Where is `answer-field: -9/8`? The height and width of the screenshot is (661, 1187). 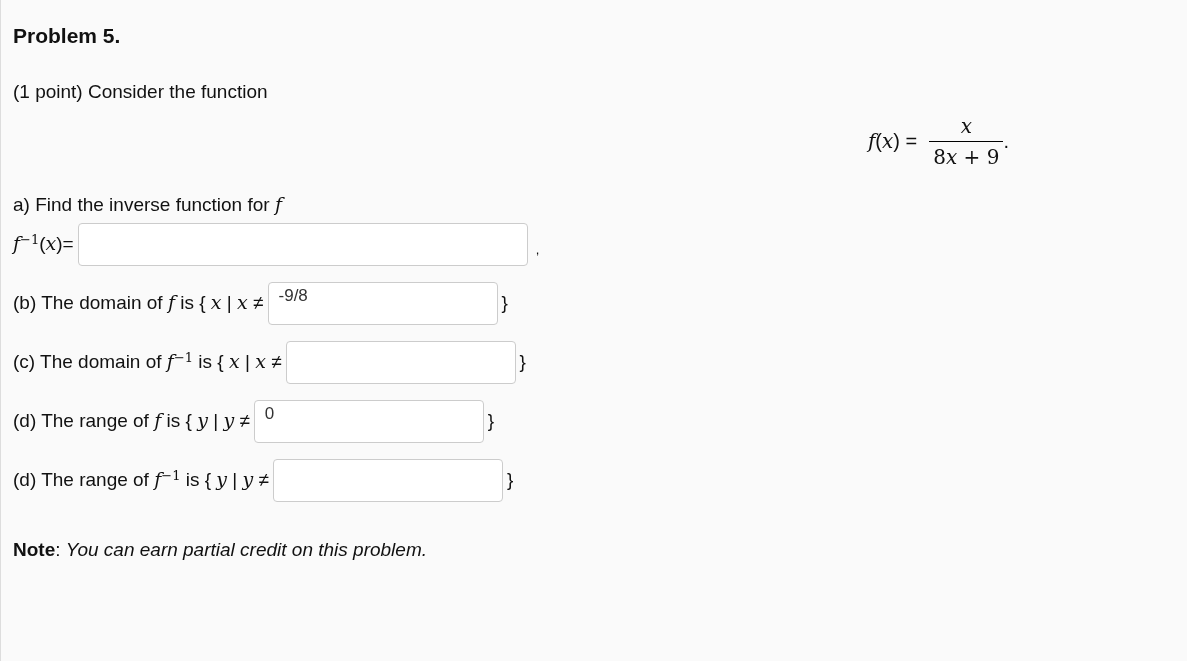 answer-field: -9/8 is located at coordinates (382, 303).